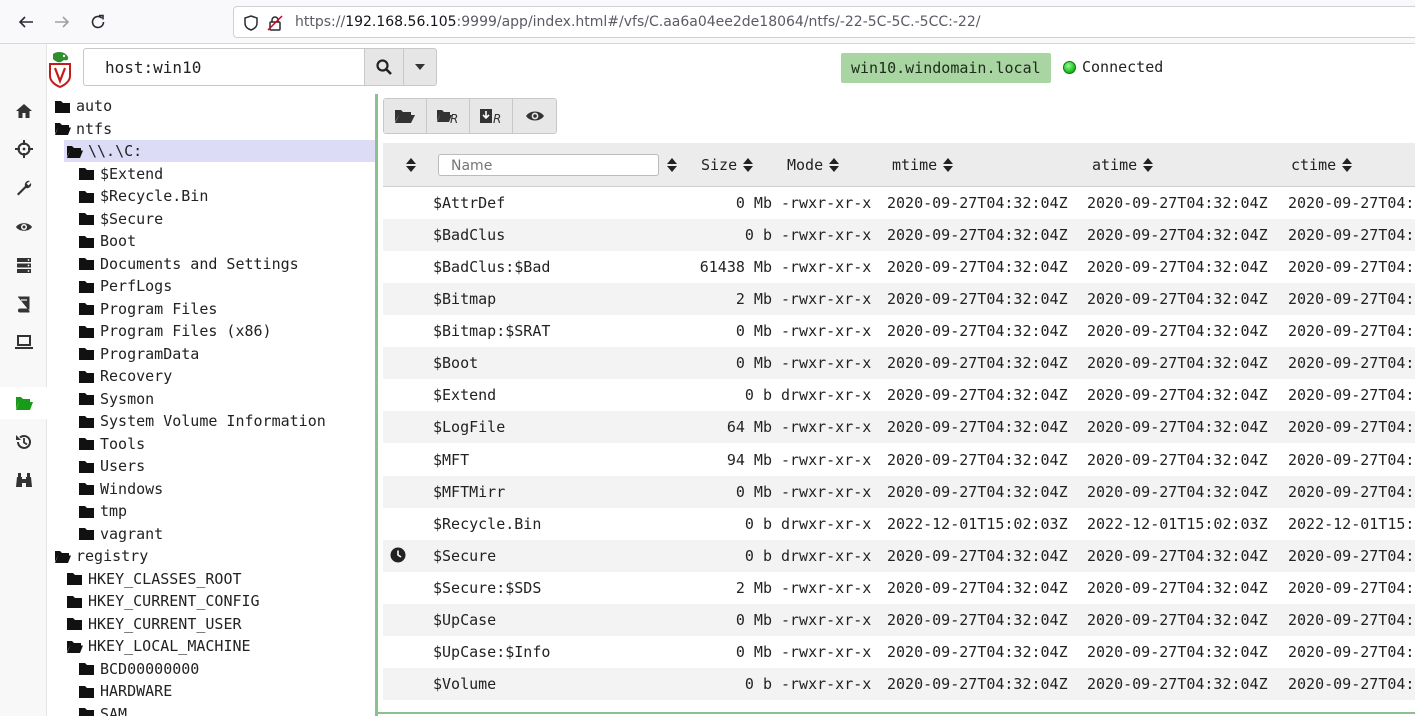  Describe the element at coordinates (420, 67) in the screenshot. I see `search-dropdown-button` at that location.